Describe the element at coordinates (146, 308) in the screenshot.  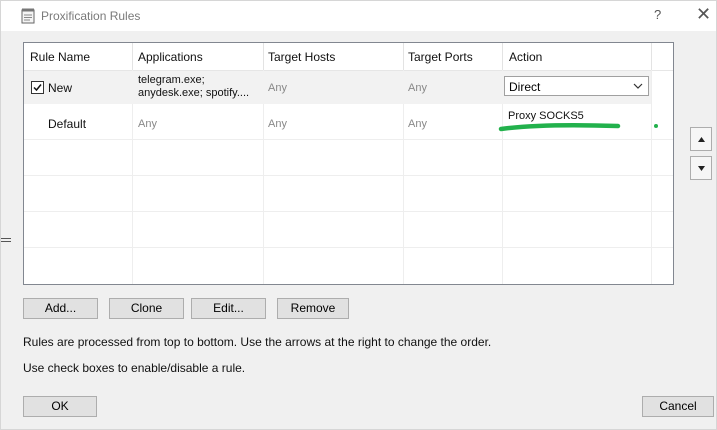
I see `clone-button: Clone` at that location.